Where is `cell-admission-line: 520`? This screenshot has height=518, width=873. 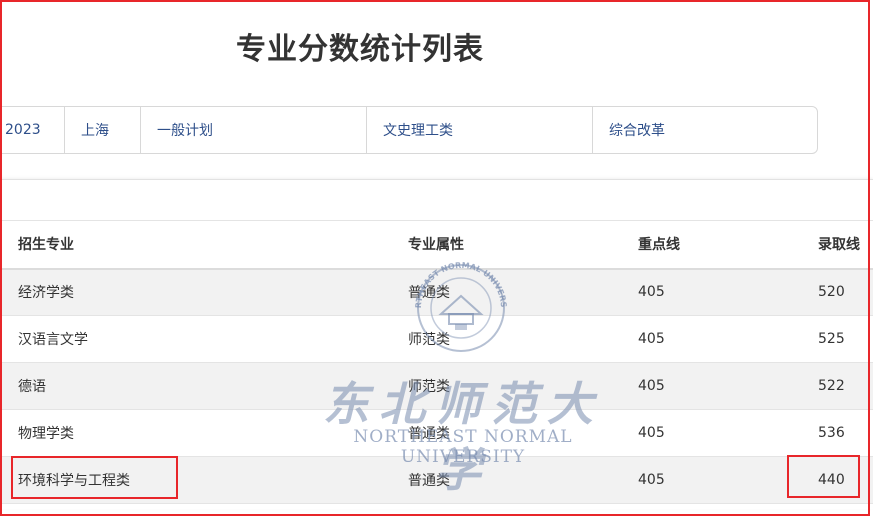
cell-admission-line: 520 is located at coordinates (841, 292).